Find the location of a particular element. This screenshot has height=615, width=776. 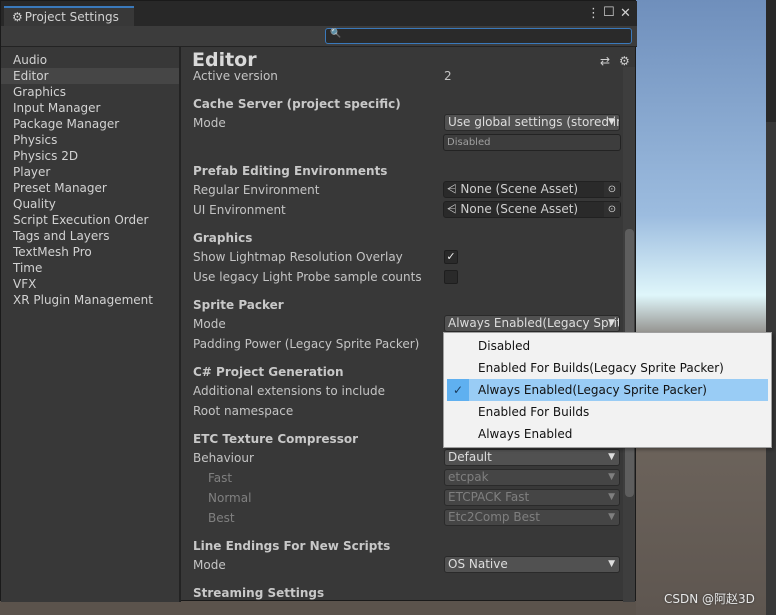

behaviour-label: Behaviour is located at coordinates (223, 458).